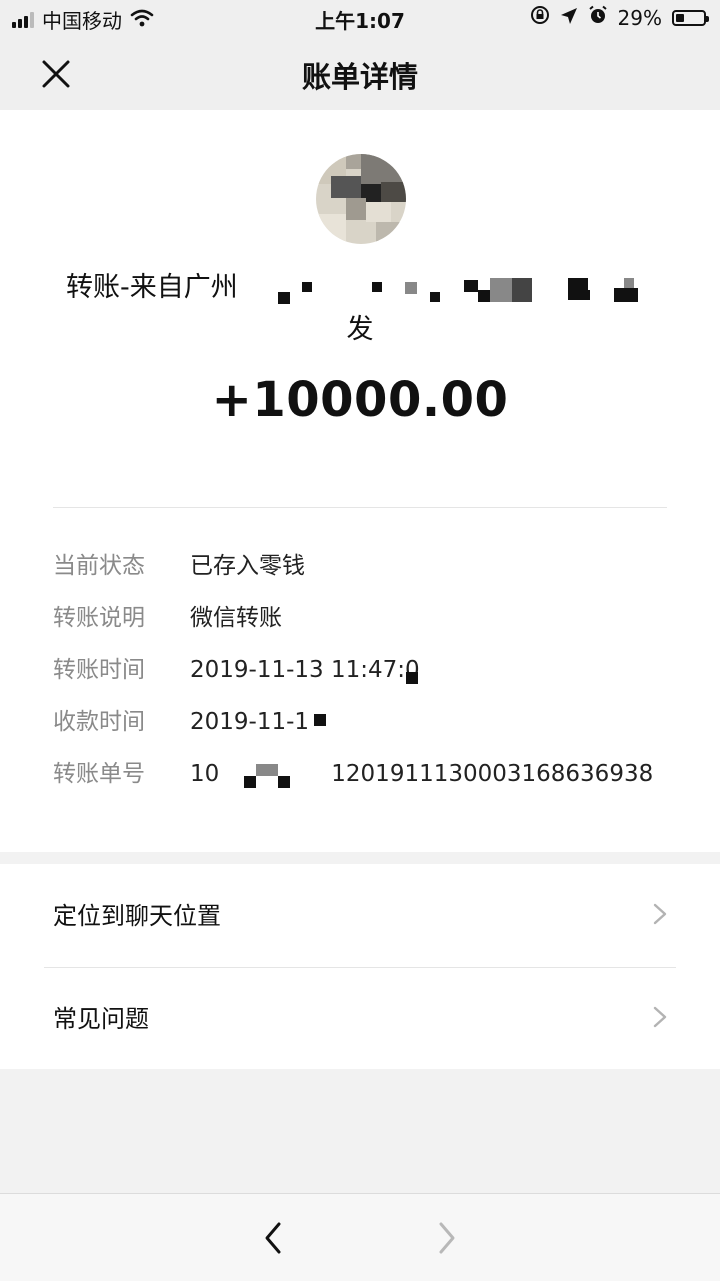  What do you see at coordinates (167, 618) in the screenshot?
I see `detail-row-description: 转账说明 微信转账` at bounding box center [167, 618].